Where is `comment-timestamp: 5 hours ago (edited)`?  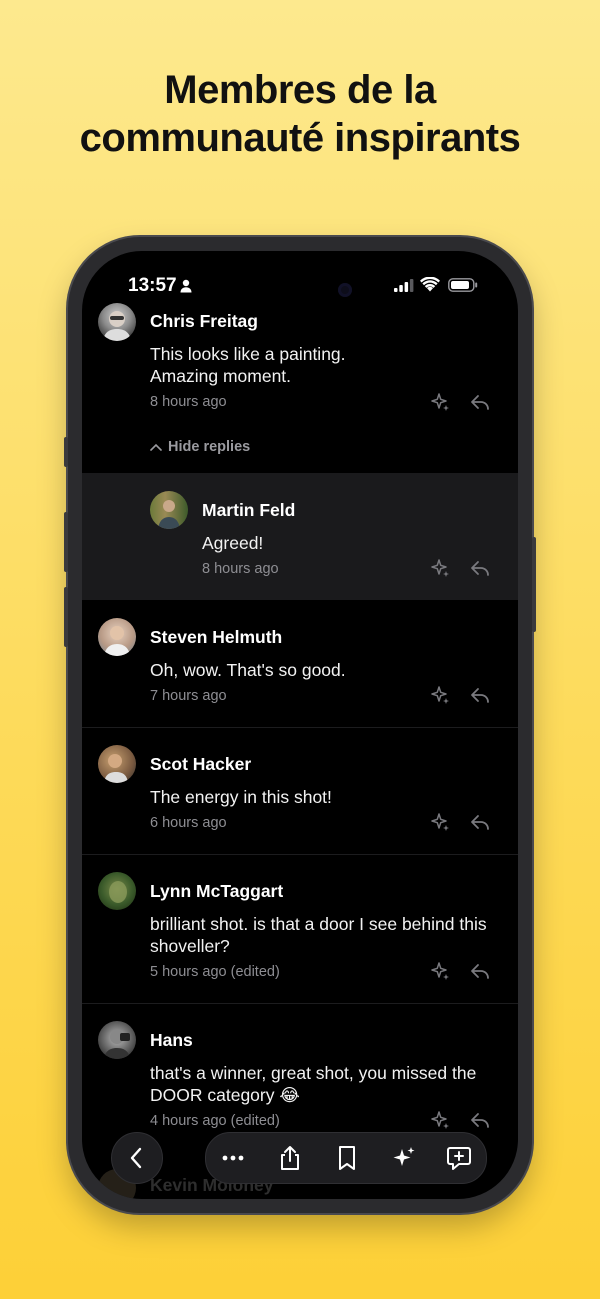
comment-timestamp: 5 hours ago (edited) is located at coordinates (215, 972).